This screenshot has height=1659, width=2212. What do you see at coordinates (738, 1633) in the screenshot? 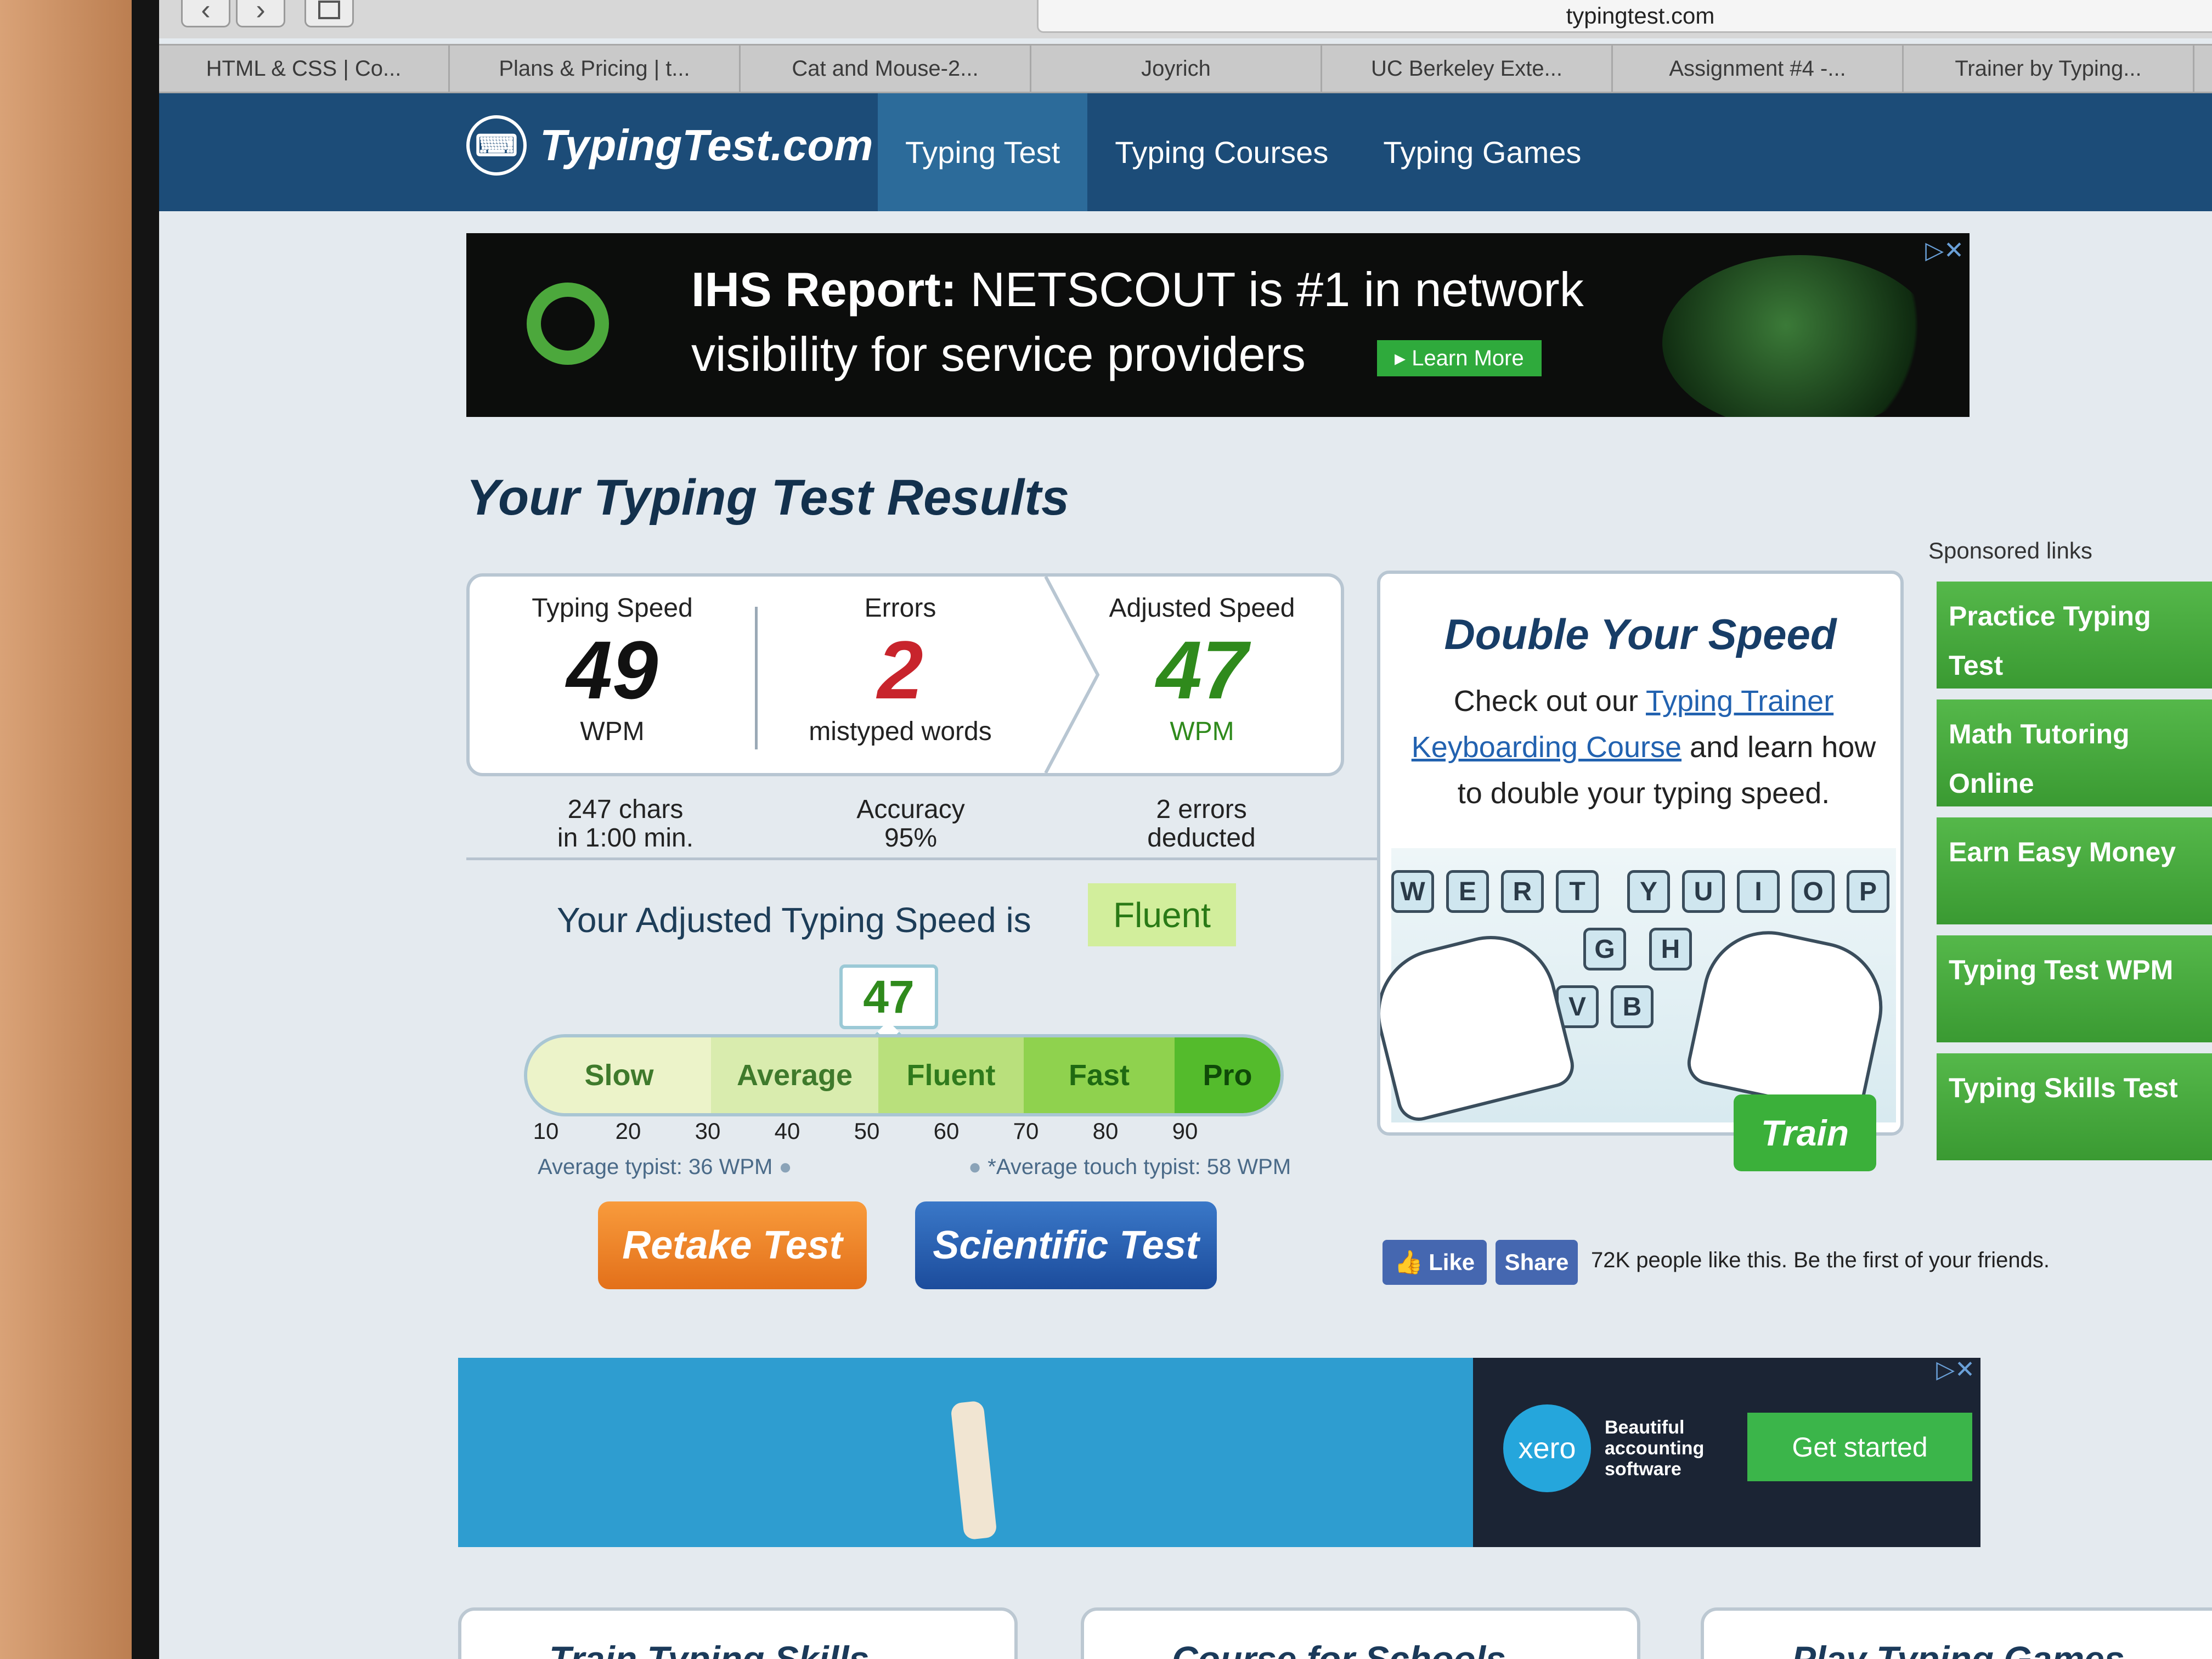
I see `train-typing-skills-card: Train Typing Skills` at bounding box center [738, 1633].